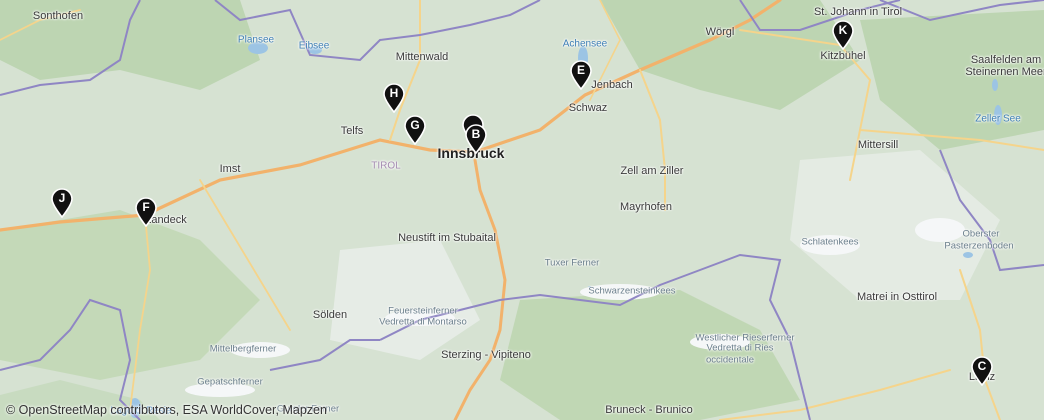 This screenshot has width=1044, height=420. Describe the element at coordinates (386, 166) in the screenshot. I see `place-label-tirol: TIROL` at that location.